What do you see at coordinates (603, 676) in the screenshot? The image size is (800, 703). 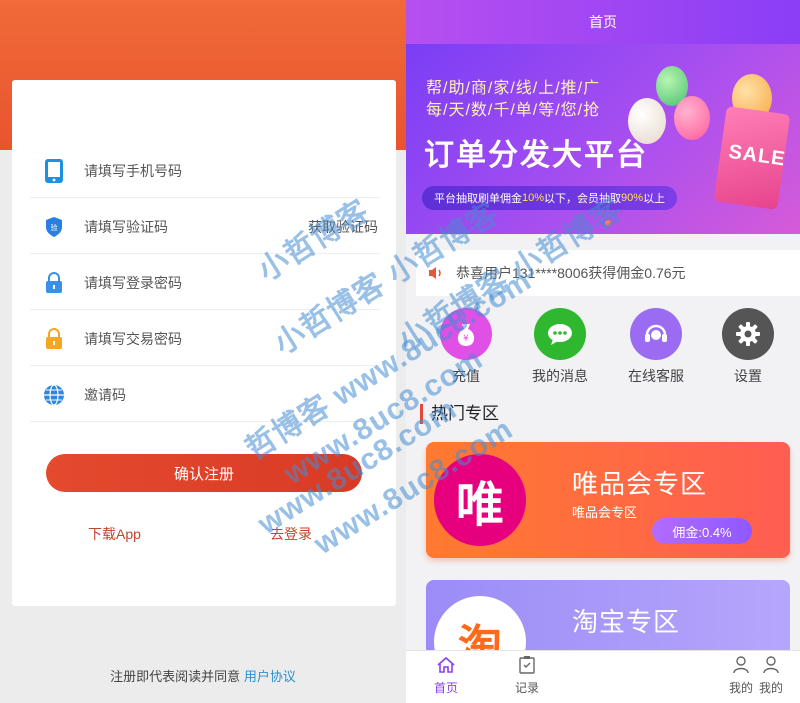 I see `bottom-tab-bar: 首页 记录 我的 我的` at bounding box center [603, 676].